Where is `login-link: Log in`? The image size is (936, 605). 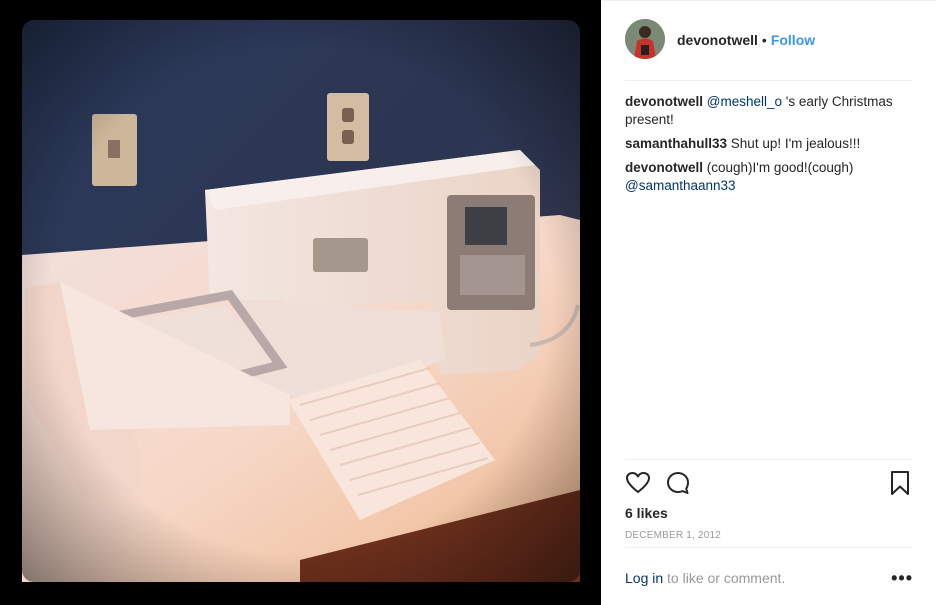
login-link: Log in is located at coordinates (644, 578).